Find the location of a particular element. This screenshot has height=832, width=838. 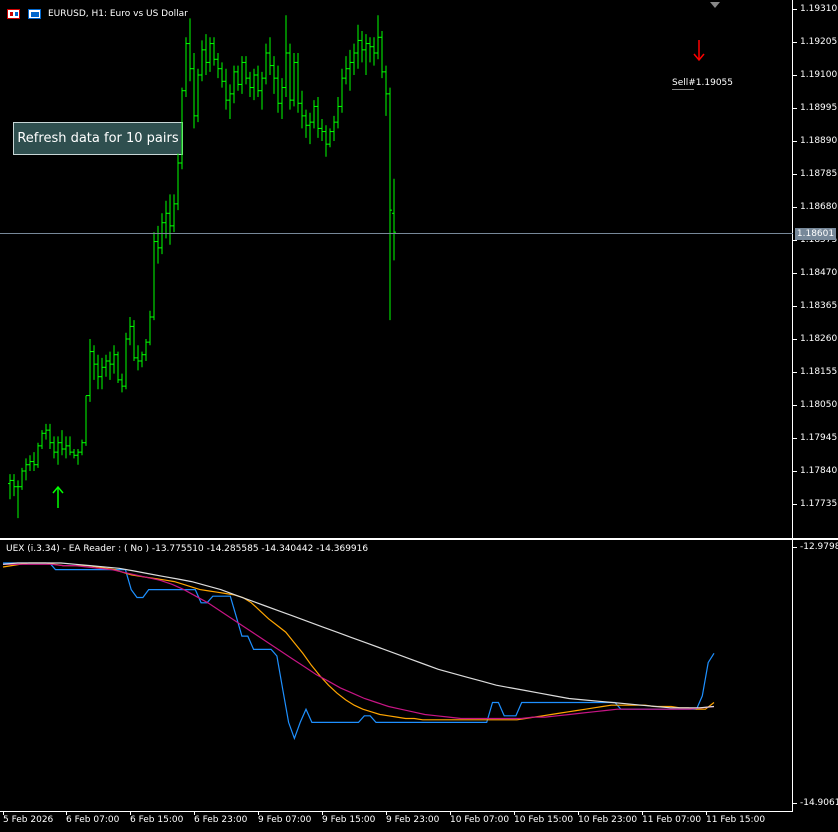

price-axis-label: 1.18680 is located at coordinates (819, 207).